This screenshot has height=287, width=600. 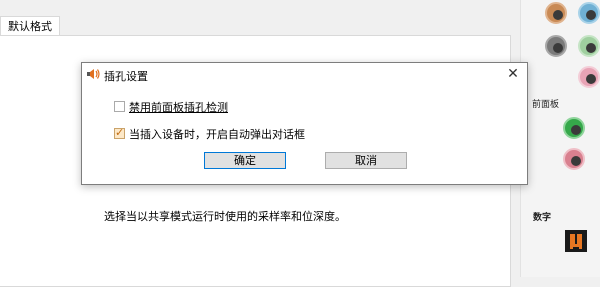 What do you see at coordinates (574, 128) in the screenshot?
I see `front-jack-green` at bounding box center [574, 128].